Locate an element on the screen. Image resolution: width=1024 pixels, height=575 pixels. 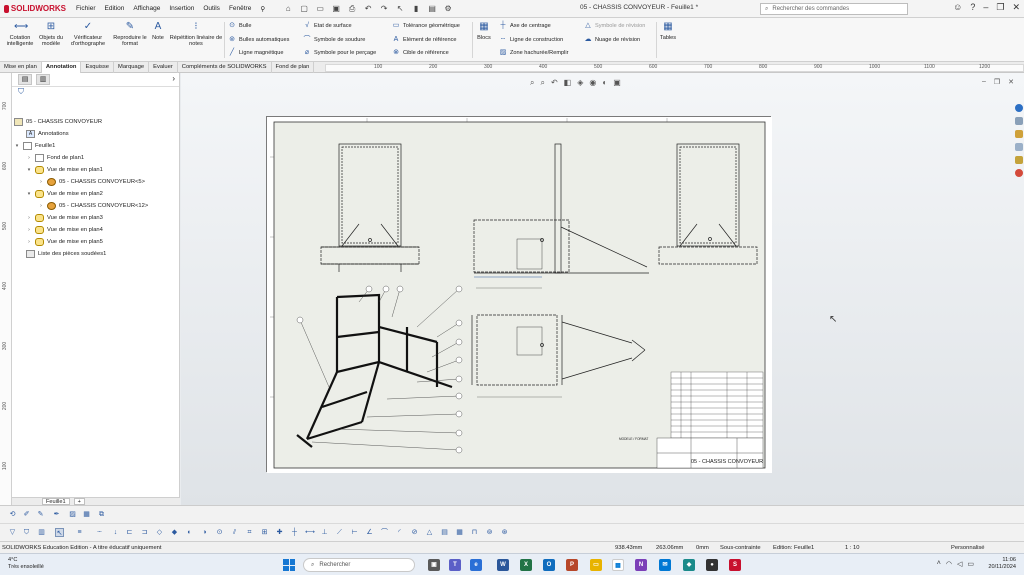
centerline-icon: ┼ is located at coordinates (294, 532).